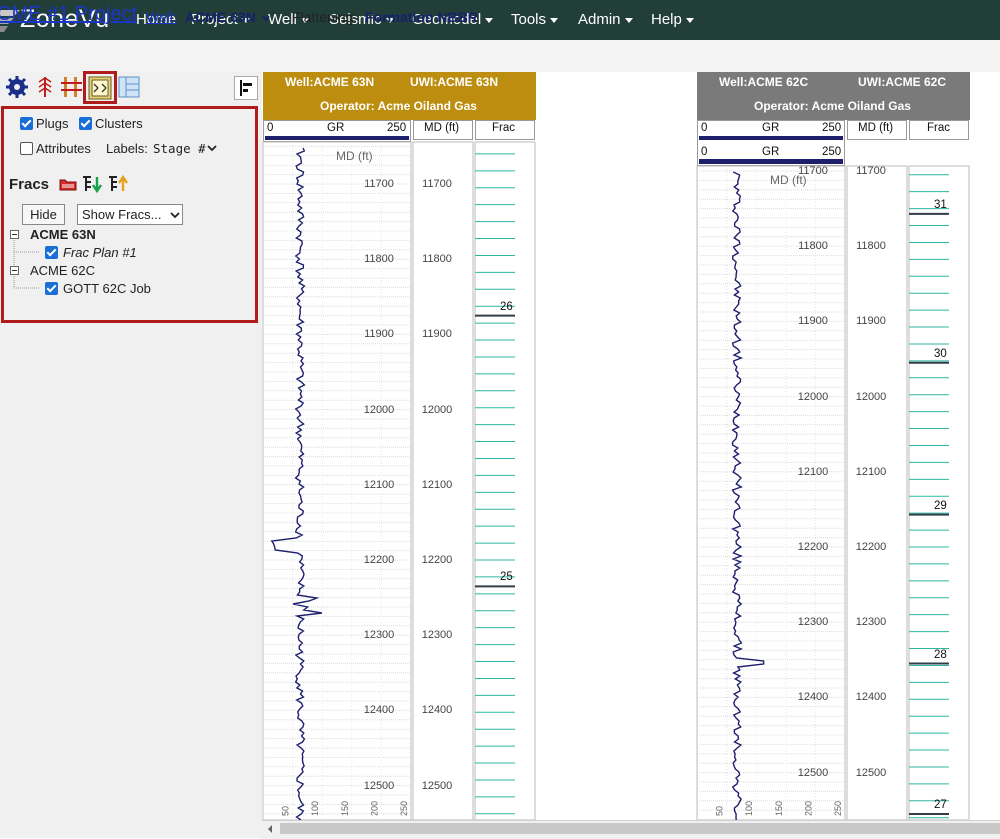 The height and width of the screenshot is (839, 1000). Describe the element at coordinates (29, 184) in the screenshot. I see `fracs-section-title: Fracs` at that location.